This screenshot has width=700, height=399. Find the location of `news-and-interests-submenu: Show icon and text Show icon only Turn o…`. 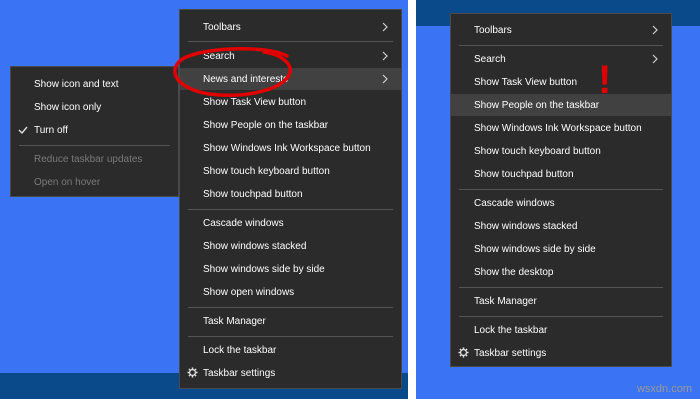

news-and-interests-submenu: Show icon and text Show icon only Turn o… is located at coordinates (94, 131).